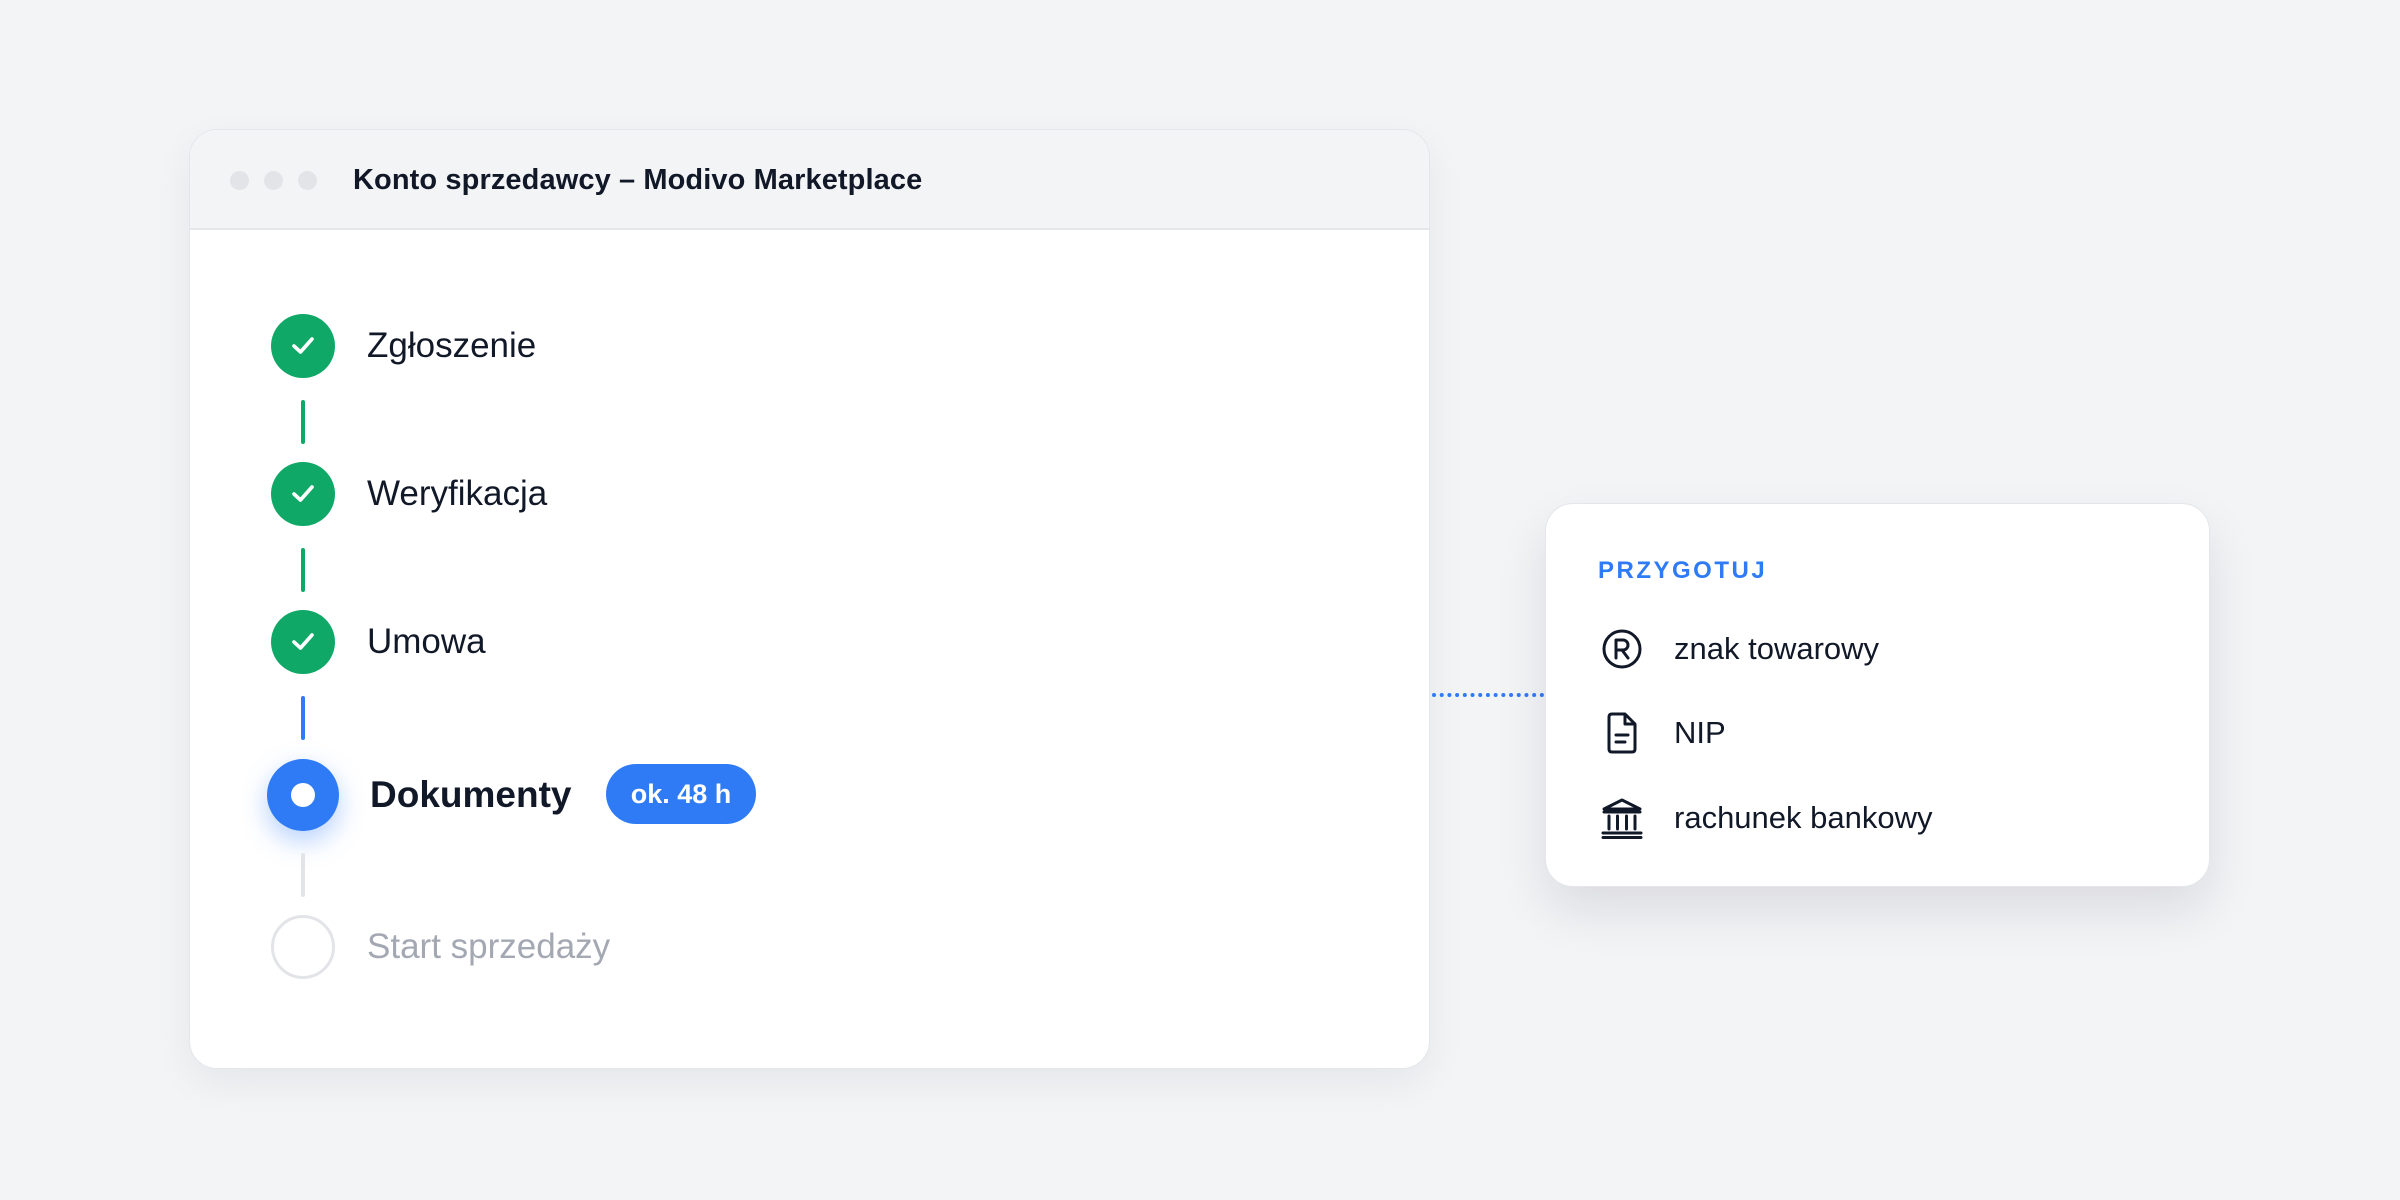  Describe the element at coordinates (471, 794) in the screenshot. I see `step-label-dokumenty: Dokumenty` at that location.